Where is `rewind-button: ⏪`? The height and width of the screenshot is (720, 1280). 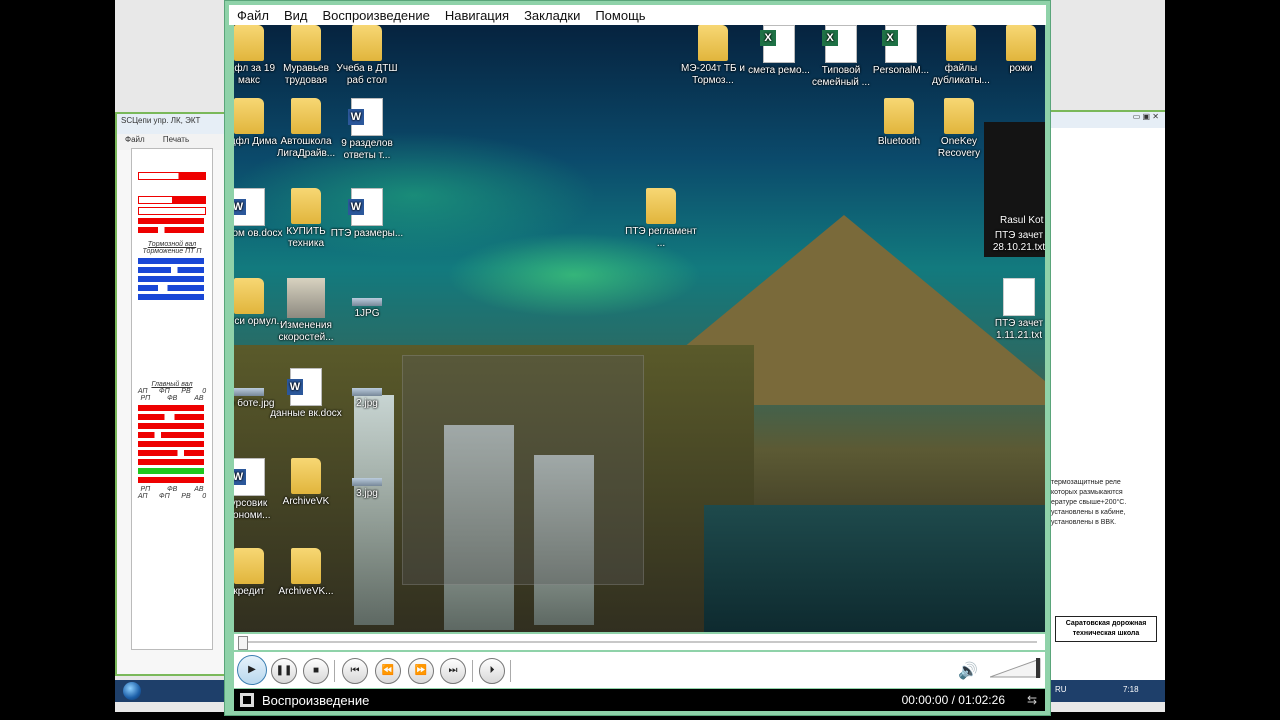 rewind-button: ⏪ is located at coordinates (388, 671).